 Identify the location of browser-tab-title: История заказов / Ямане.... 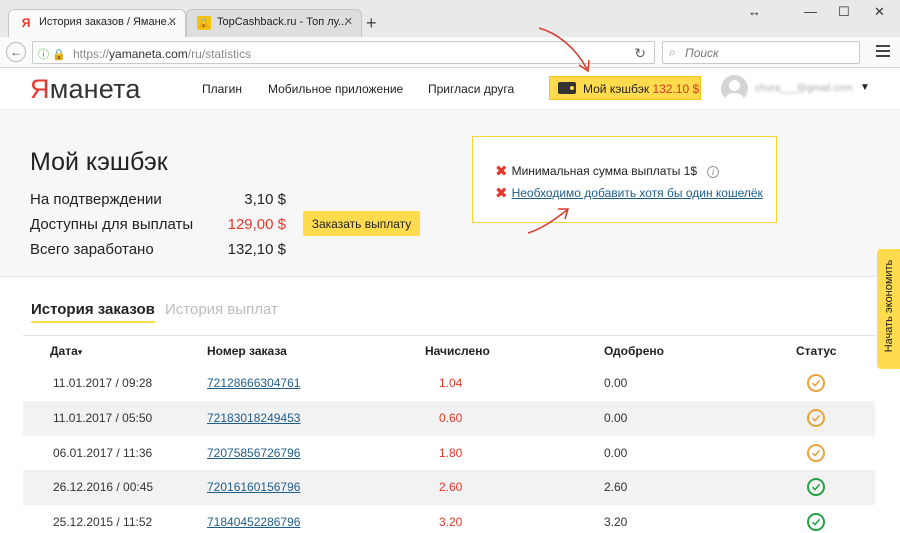
(107, 22).